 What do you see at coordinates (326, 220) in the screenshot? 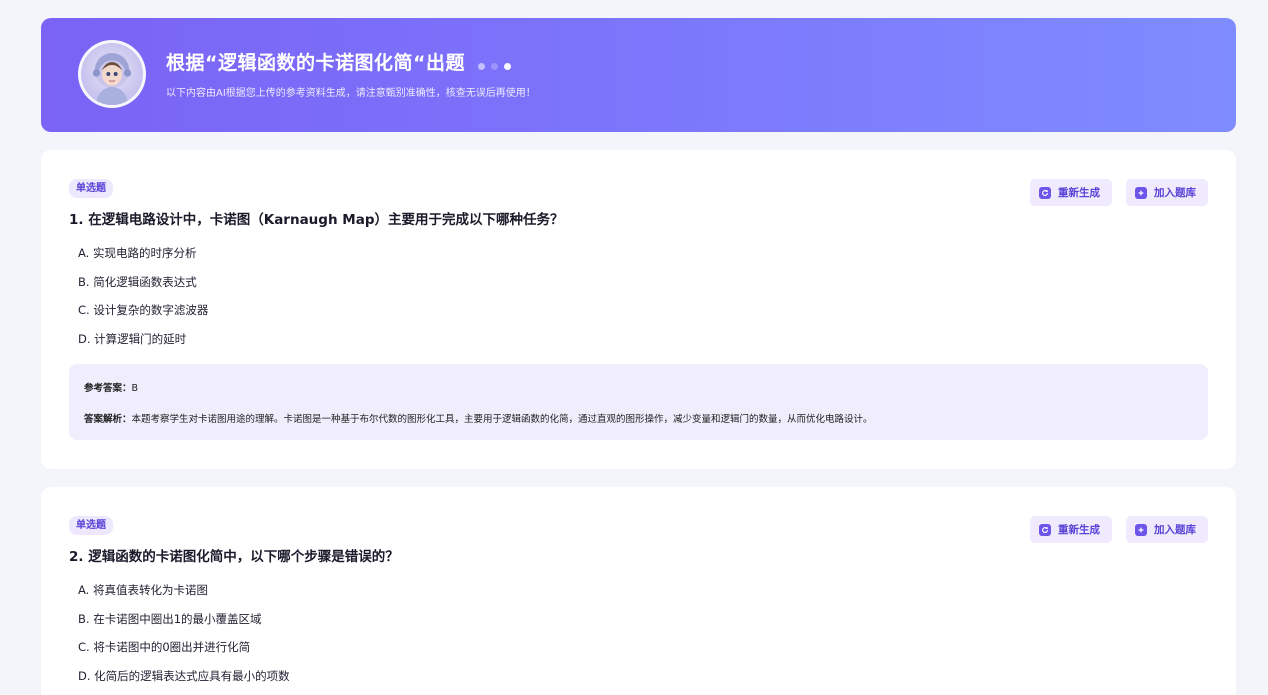
I see `question-text: 在逻辑电路设计中，卡诺图（Karnaugh Map）主要用于完成以下哪种任务？` at bounding box center [326, 220].